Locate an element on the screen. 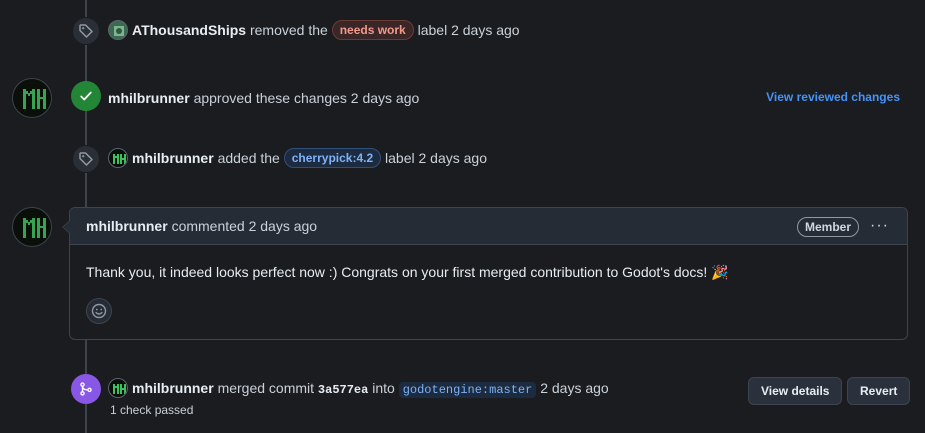  git-merge-icon is located at coordinates (86, 389).